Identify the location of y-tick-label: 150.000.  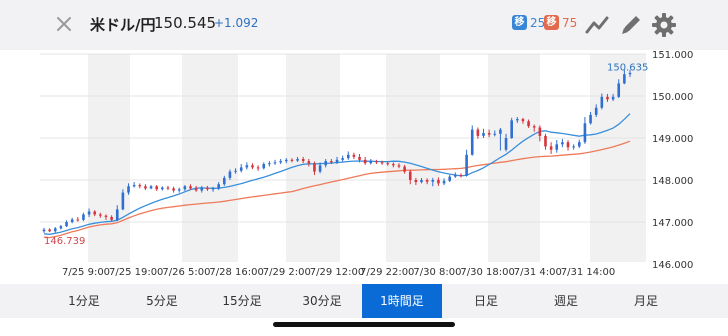
(672, 97).